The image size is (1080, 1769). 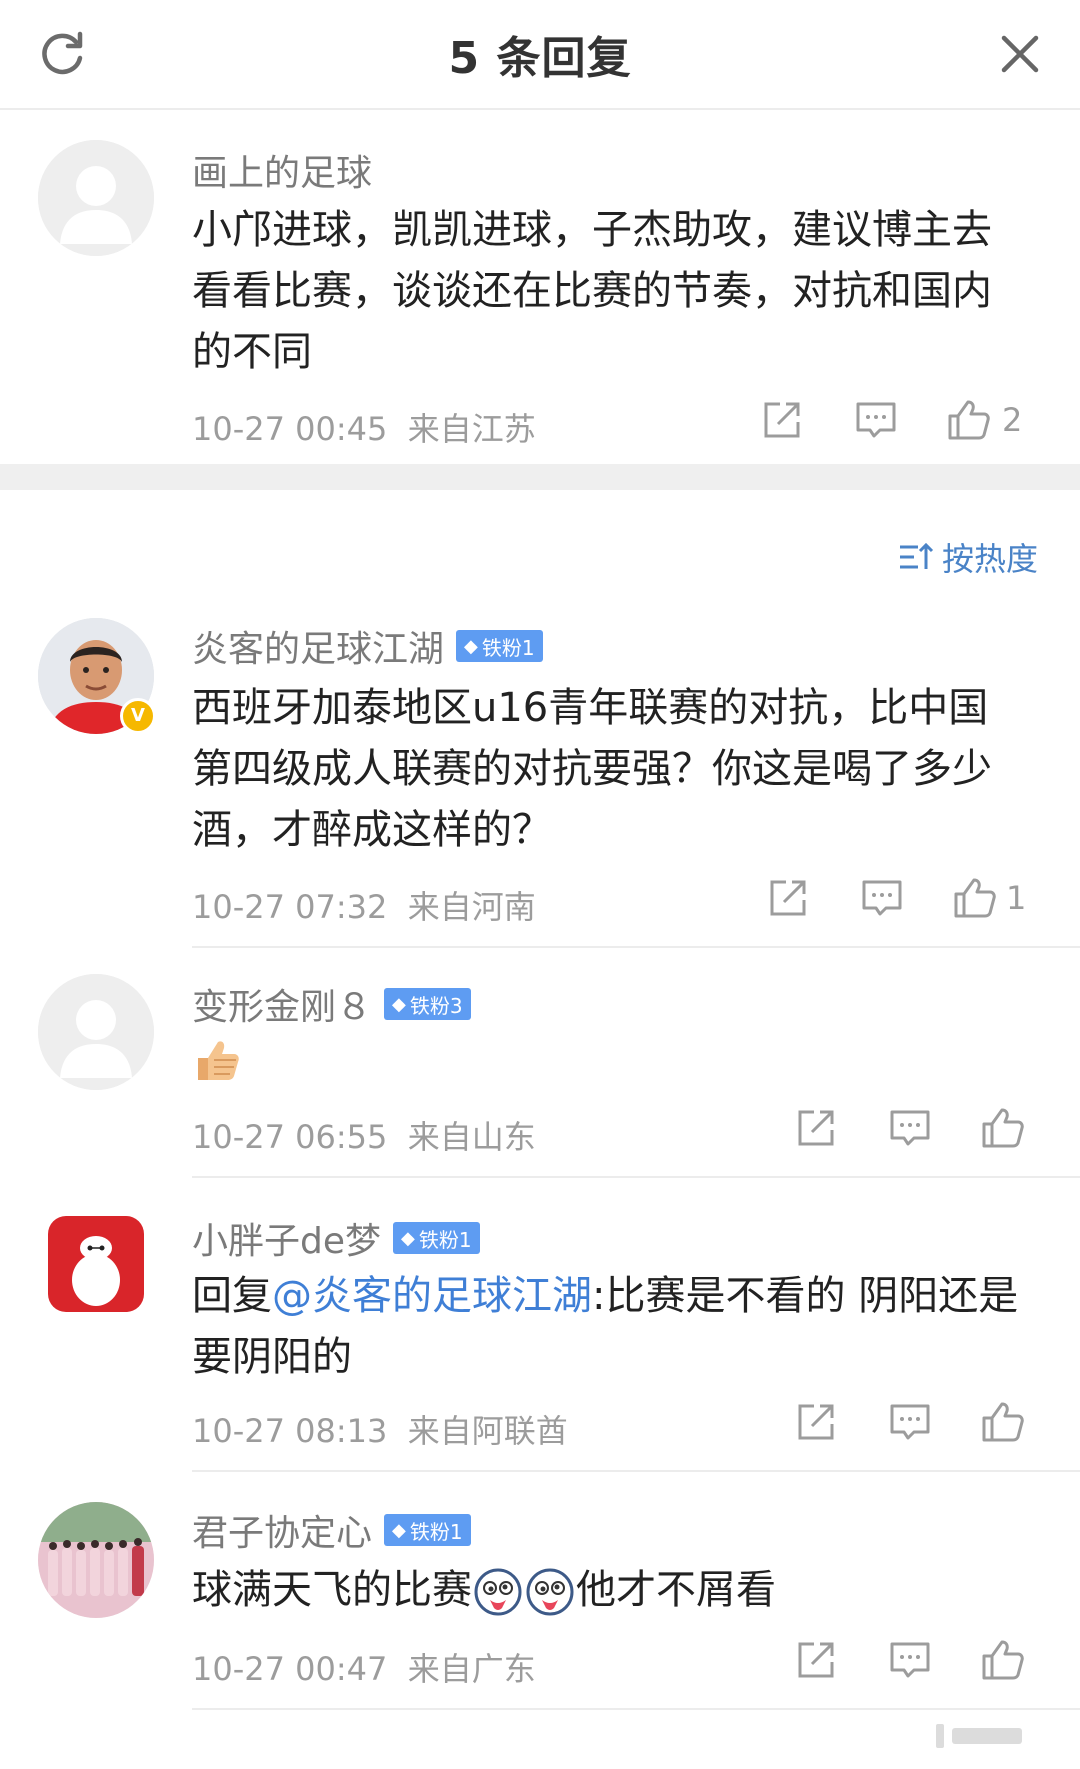 I want to click on username: 变形金刚８ ◆ 铁粉3, so click(x=331, y=1004).